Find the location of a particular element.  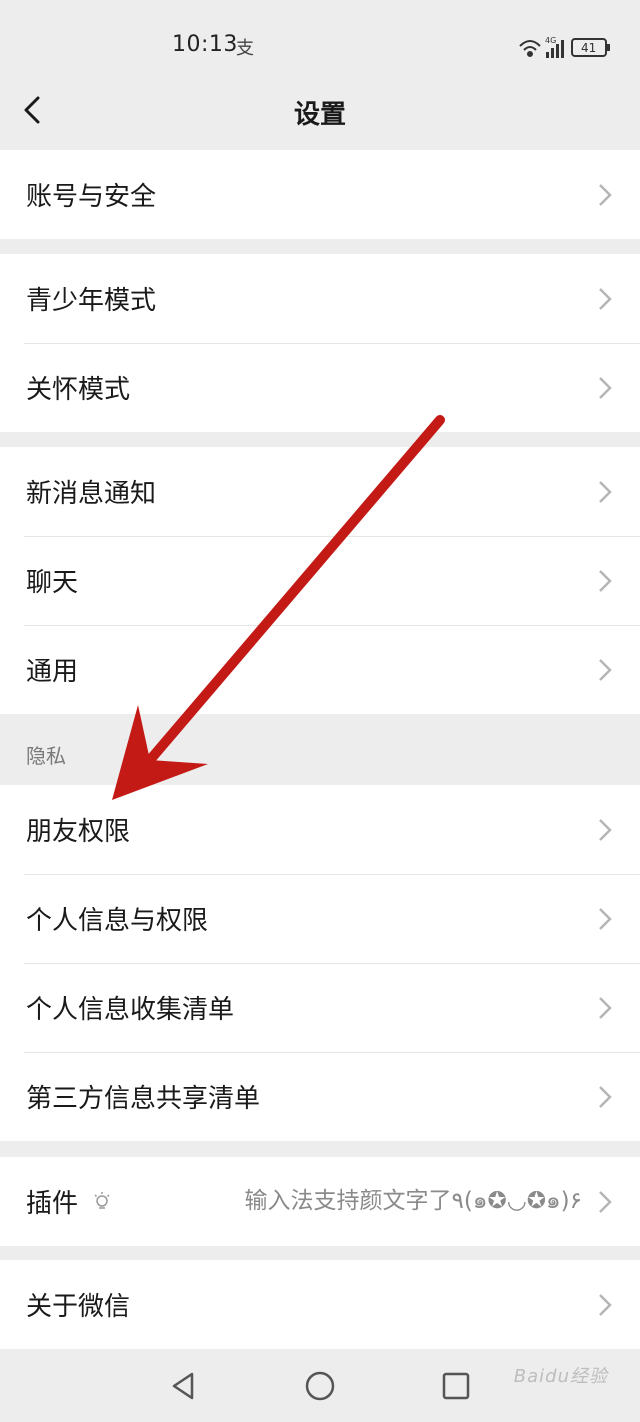

settings-item-third-party-sharing: 第三方信息共享清单 is located at coordinates (320, 1096).